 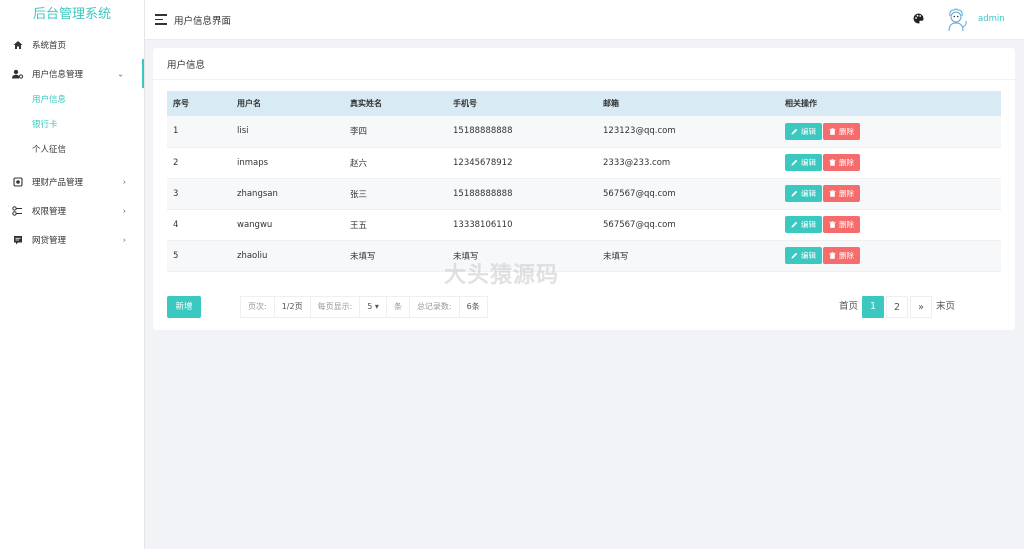 I want to click on sidebar-item-permission-management: 权限管理 ›, so click(x=72, y=210).